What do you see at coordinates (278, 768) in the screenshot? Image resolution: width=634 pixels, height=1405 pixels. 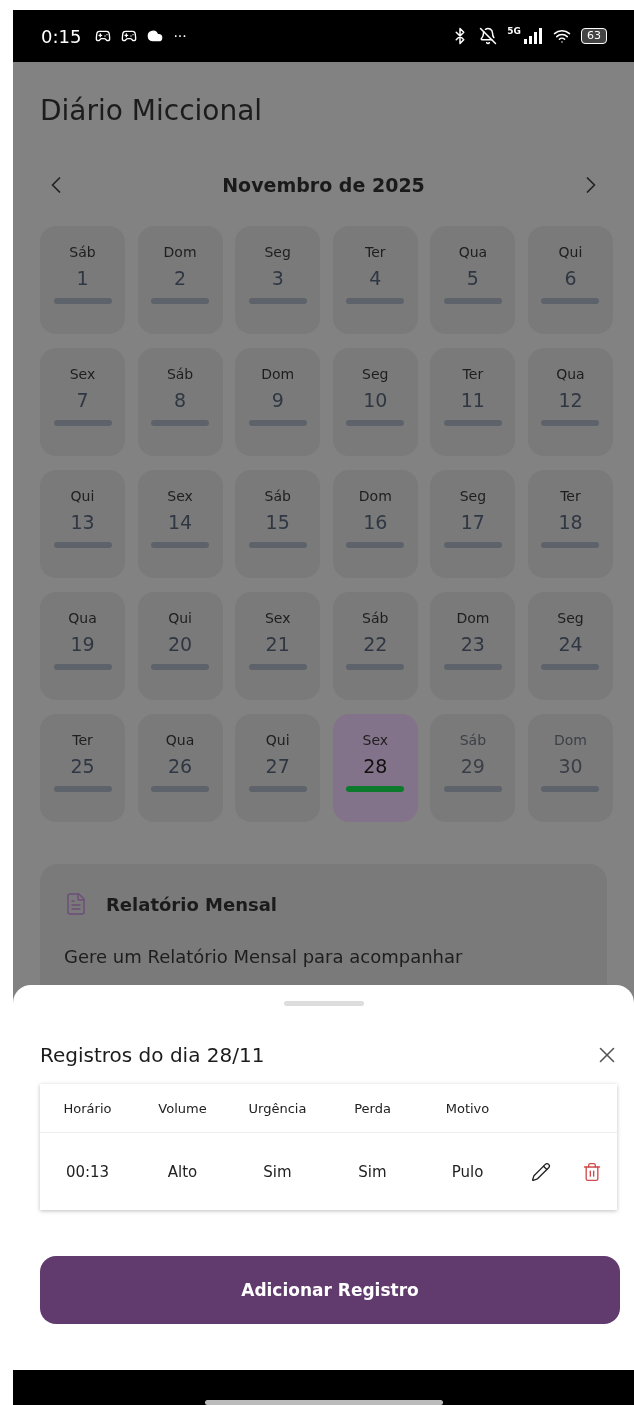 I see `day-cell: Qui 27` at bounding box center [278, 768].